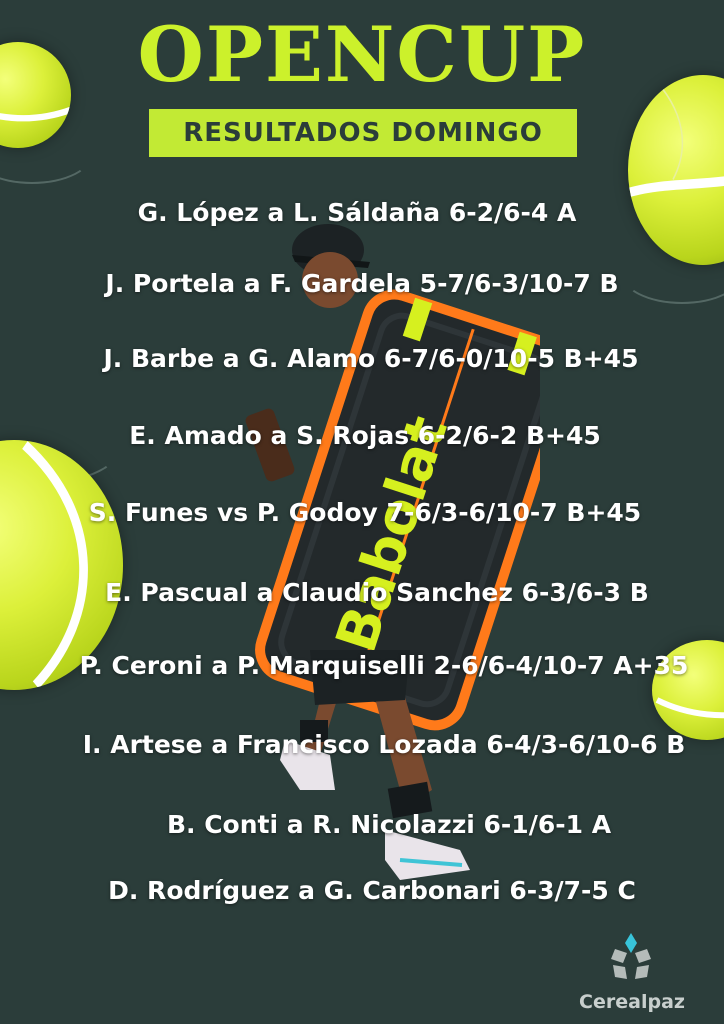 Image resolution: width=724 pixels, height=1024 pixels. What do you see at coordinates (371, 358) in the screenshot?
I see `result-line: J. Barbe a G. Alamo 6-7/6-0/10-5 B+45` at bounding box center [371, 358].